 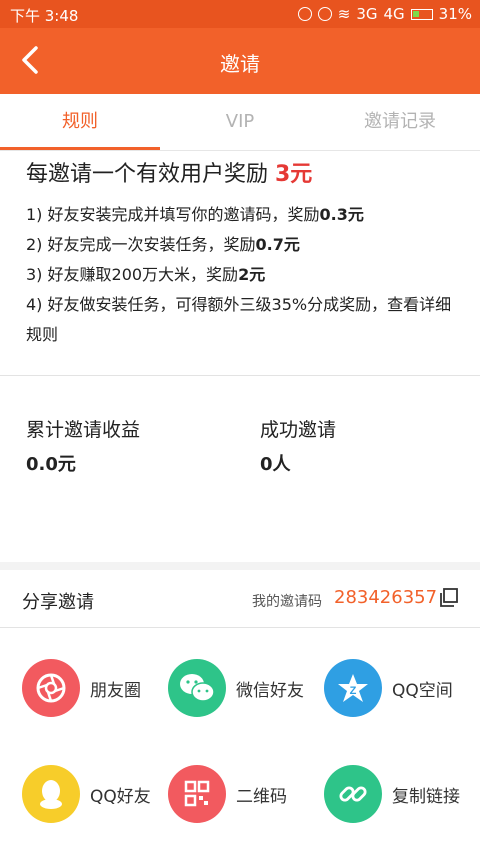 What do you see at coordinates (150, 174) in the screenshot?
I see `headline-text: 每邀请一个有效用户奖励` at bounding box center [150, 174].